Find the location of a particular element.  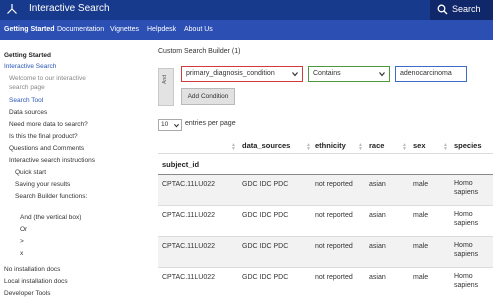

sidebar-item-gt: > is located at coordinates (22, 241).